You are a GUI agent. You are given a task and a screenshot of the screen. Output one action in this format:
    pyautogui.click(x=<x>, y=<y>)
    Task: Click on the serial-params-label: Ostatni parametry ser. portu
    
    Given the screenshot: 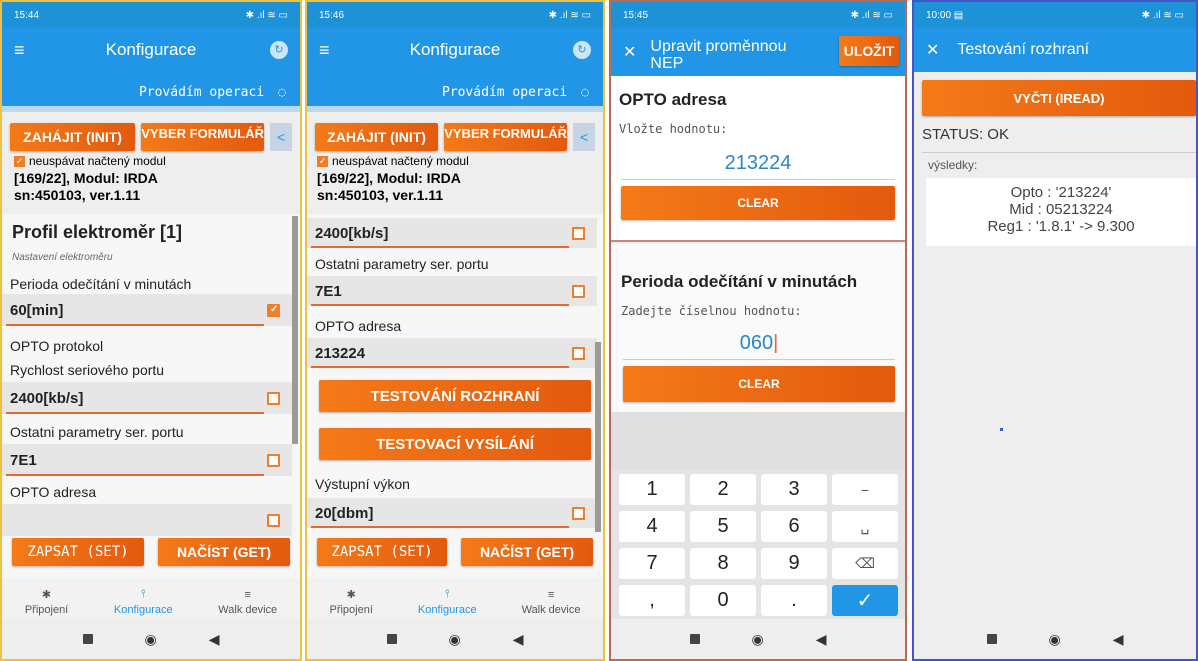 What is the action you would take?
    pyautogui.click(x=402, y=264)
    